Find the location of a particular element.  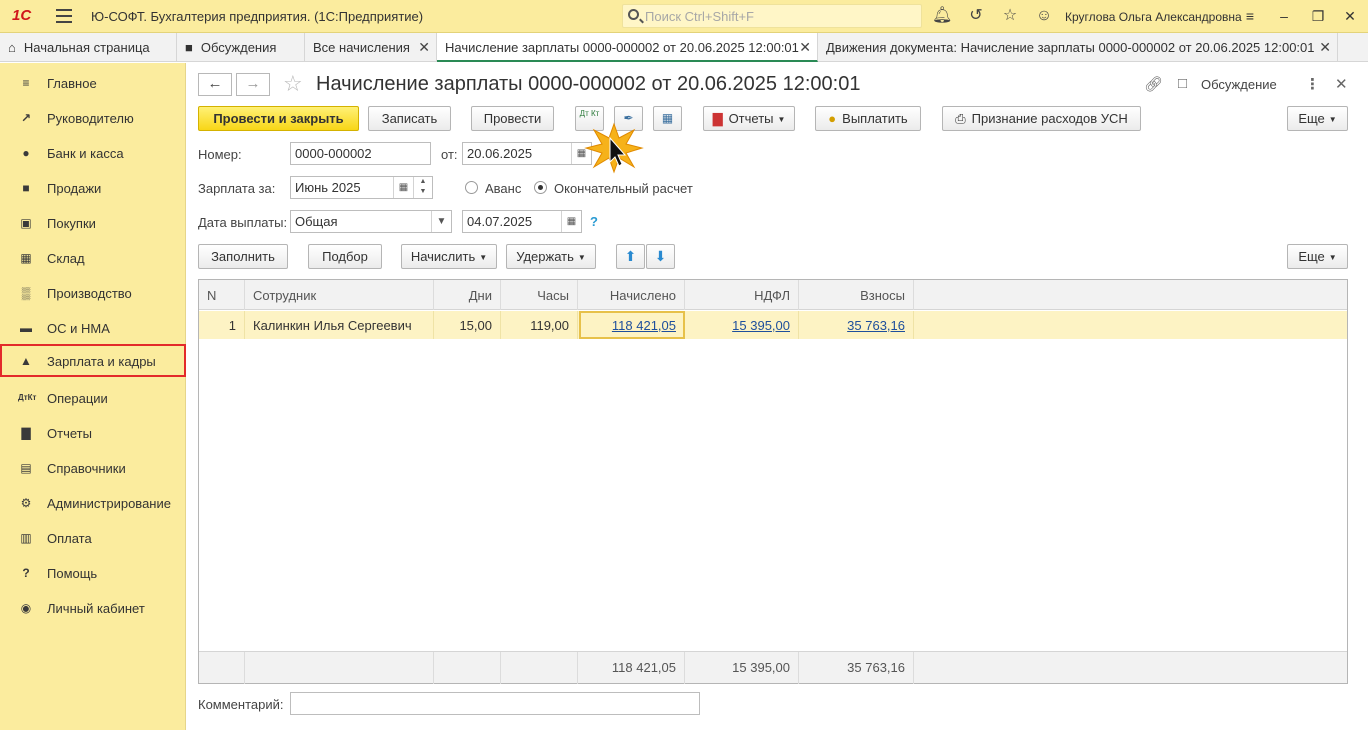

pay-date-field: 04.07.2025 ▦ is located at coordinates (522, 221).